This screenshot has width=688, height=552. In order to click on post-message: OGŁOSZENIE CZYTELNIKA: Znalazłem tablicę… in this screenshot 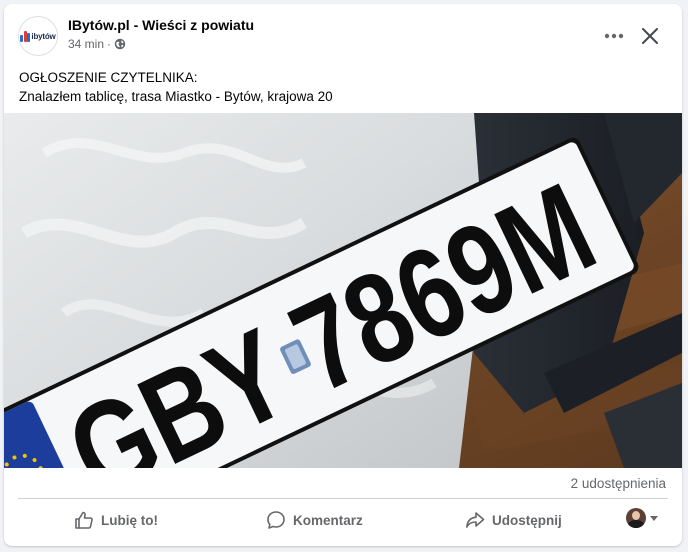, I will do `click(176, 87)`.